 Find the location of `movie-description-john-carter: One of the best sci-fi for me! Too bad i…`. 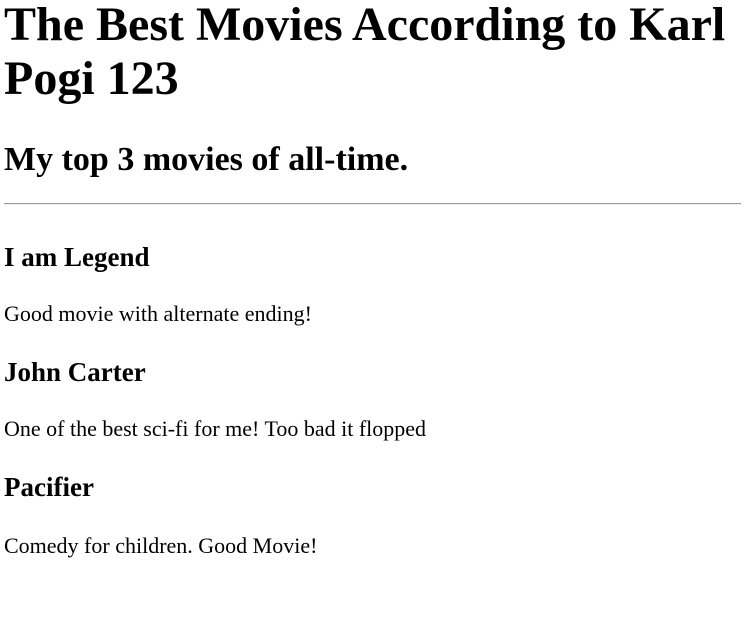

movie-description-john-carter: One of the best sci-fi for me! Too bad i… is located at coordinates (215, 428).